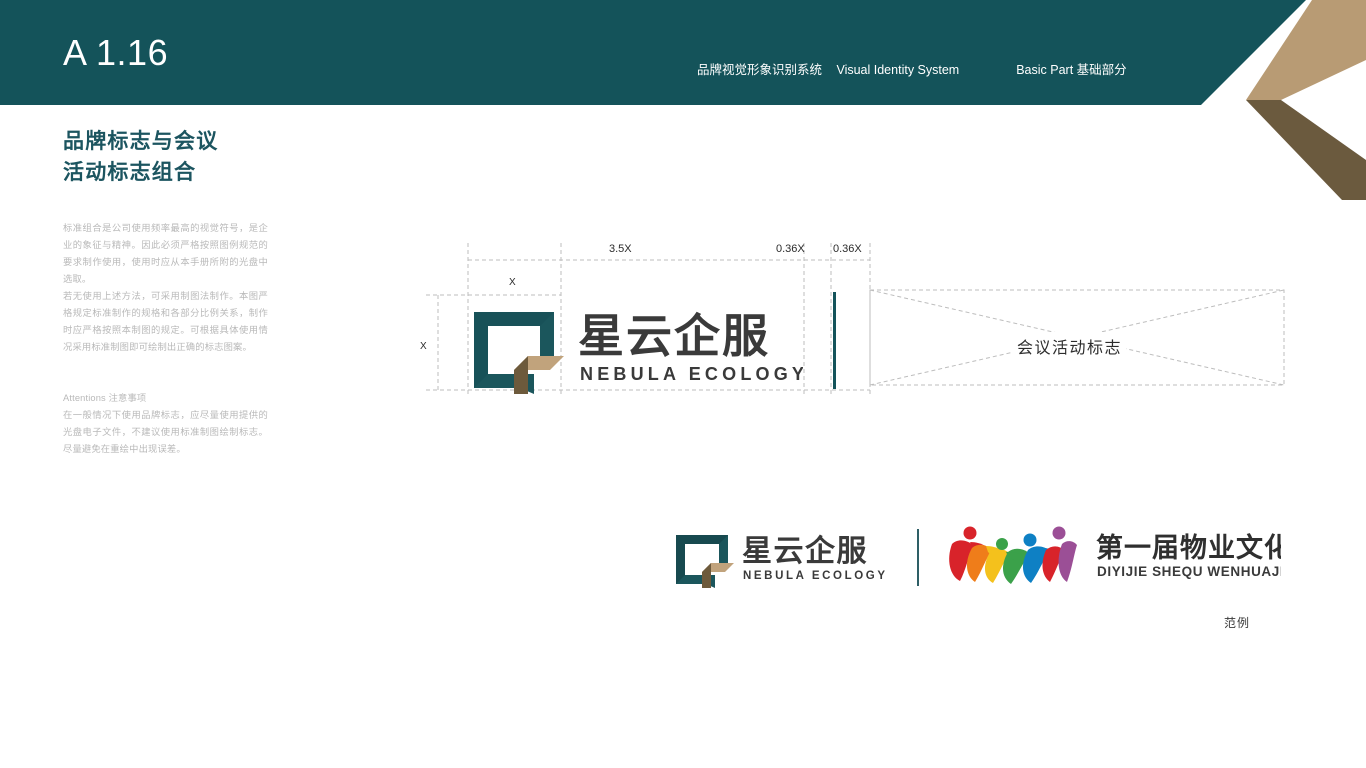 The height and width of the screenshot is (768, 1366). Describe the element at coordinates (620, 249) in the screenshot. I see `dimension-label-width: 3.5X` at that location.